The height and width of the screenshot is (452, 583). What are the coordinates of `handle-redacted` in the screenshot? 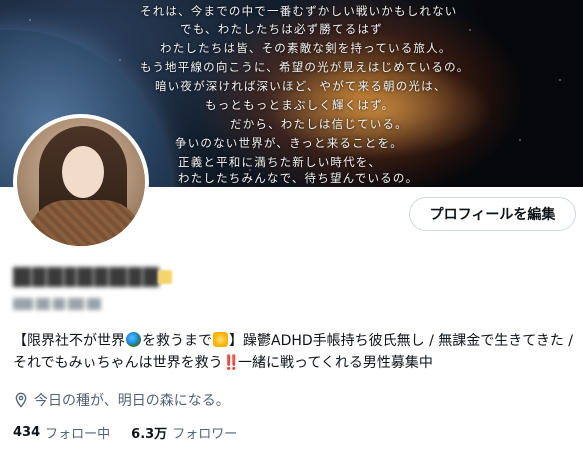 It's located at (62, 303).